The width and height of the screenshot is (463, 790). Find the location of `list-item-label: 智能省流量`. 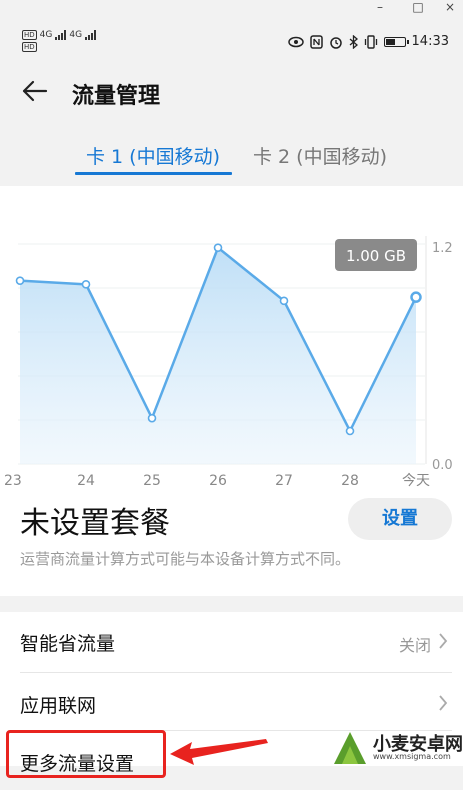

list-item-label: 智能省流量 is located at coordinates (68, 644).